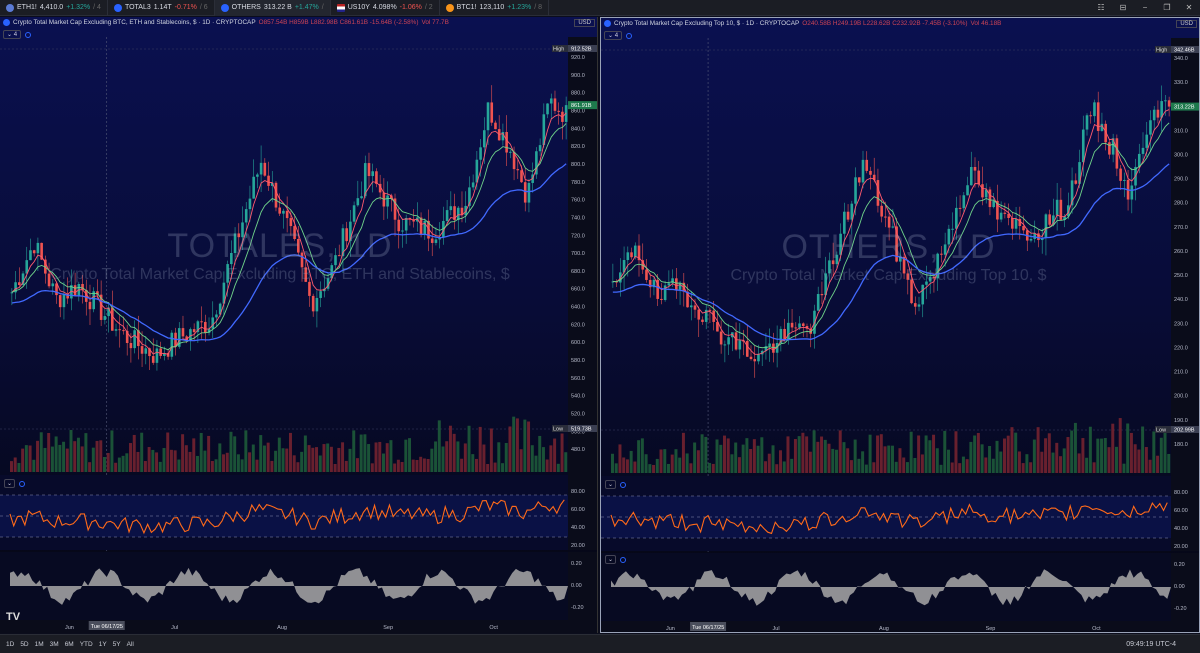 The width and height of the screenshot is (1200, 653). I want to click on last-price-value: 861.91B, so click(581, 106).